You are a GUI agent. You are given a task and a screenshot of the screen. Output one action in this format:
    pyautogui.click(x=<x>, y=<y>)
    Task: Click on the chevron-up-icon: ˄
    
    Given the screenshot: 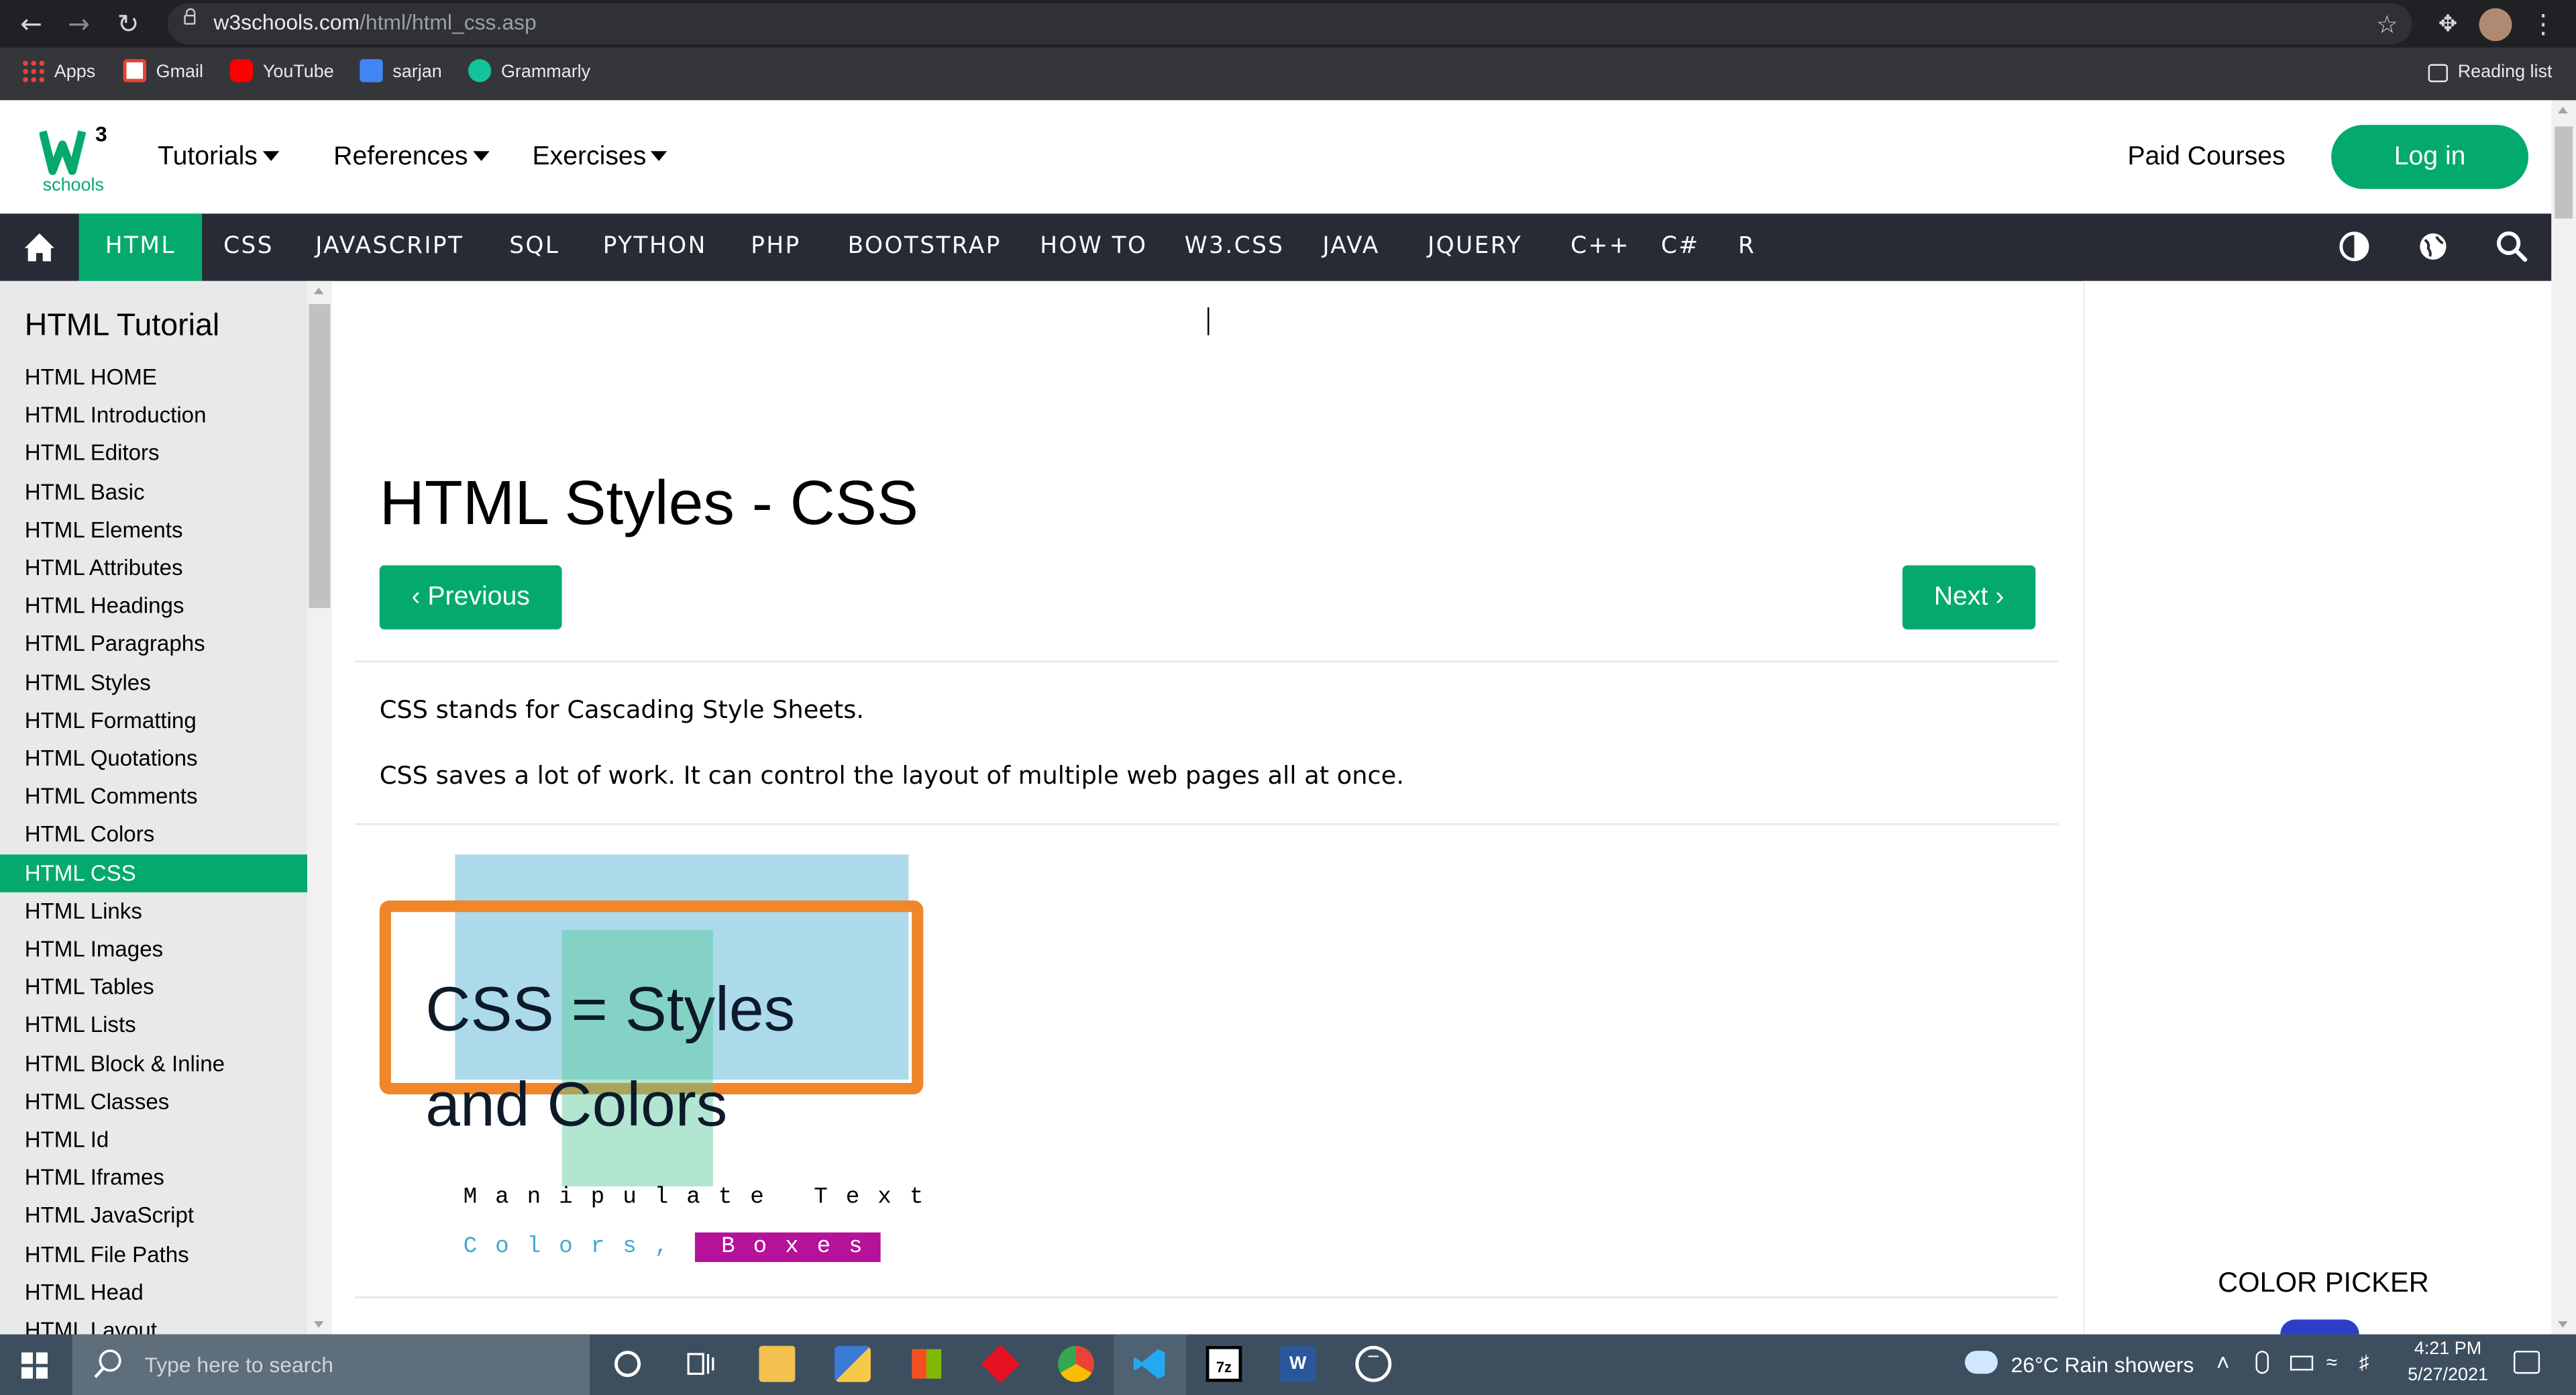 What is the action you would take?
    pyautogui.click(x=2223, y=1362)
    